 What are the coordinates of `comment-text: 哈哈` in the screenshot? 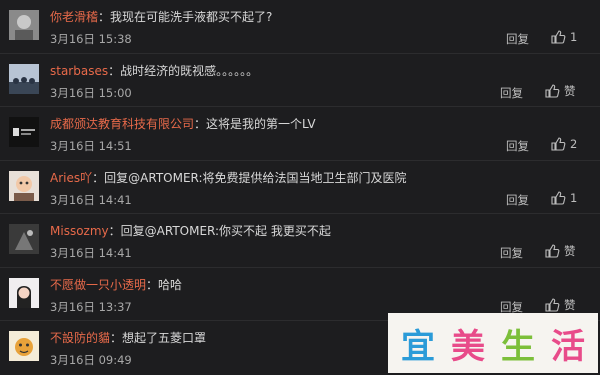 It's located at (170, 284).